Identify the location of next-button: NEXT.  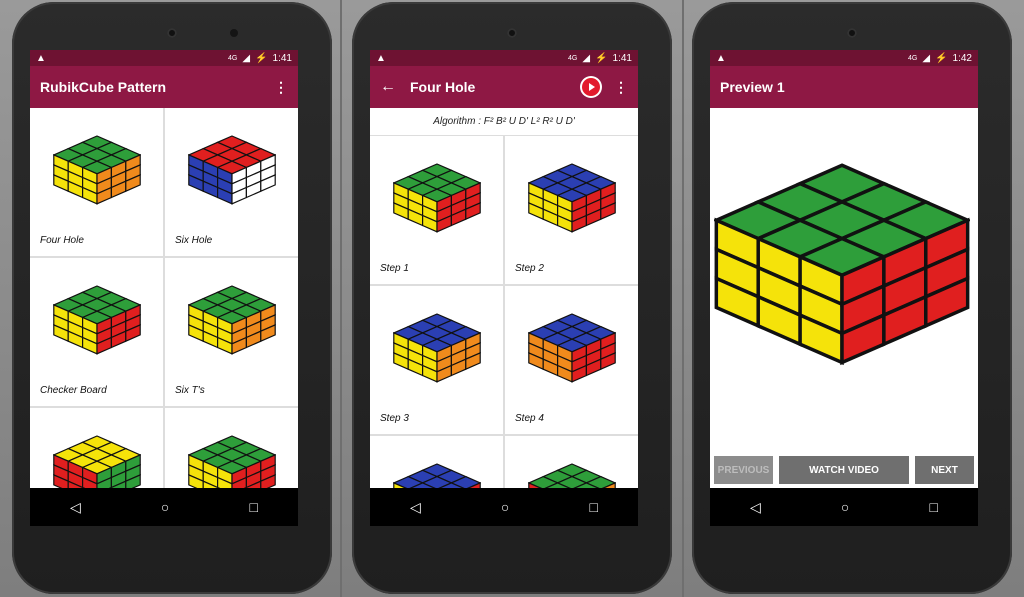
(944, 470).